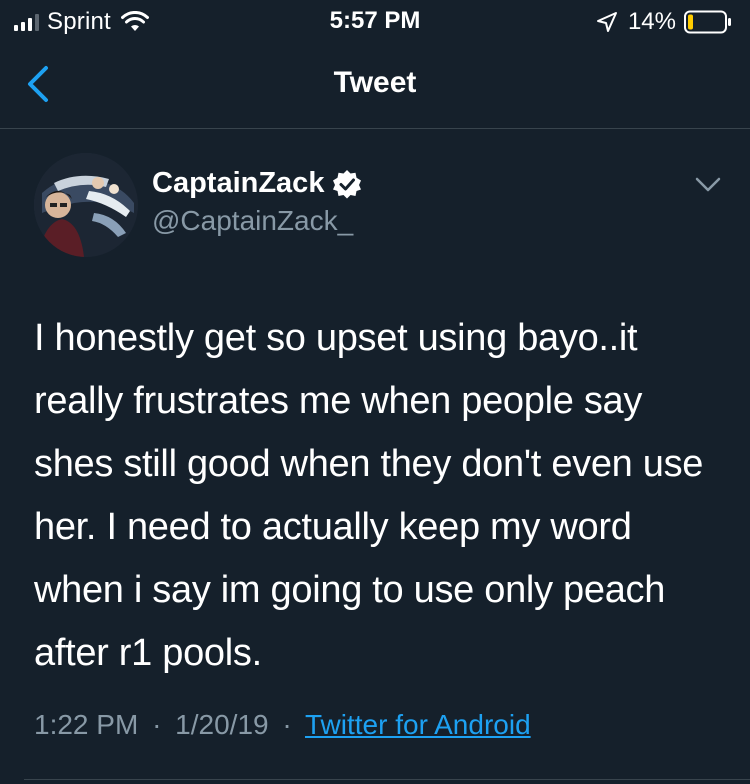 Image resolution: width=750 pixels, height=784 pixels. I want to click on page-title: Tweet, so click(375, 82).